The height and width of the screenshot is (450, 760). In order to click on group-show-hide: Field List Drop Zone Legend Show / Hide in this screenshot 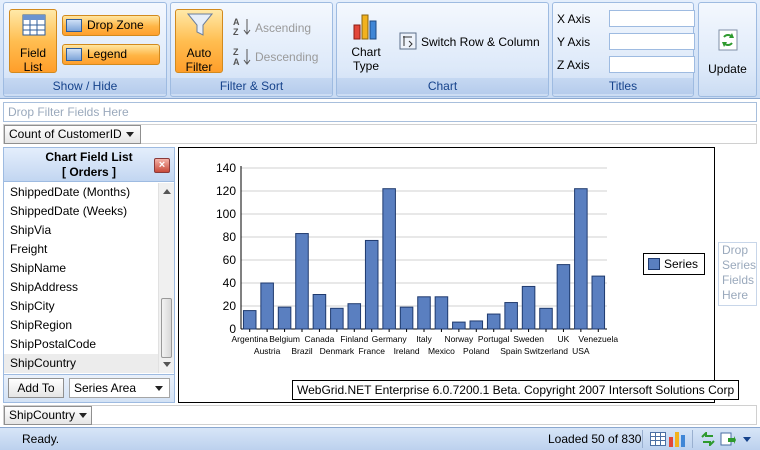, I will do `click(85, 49)`.